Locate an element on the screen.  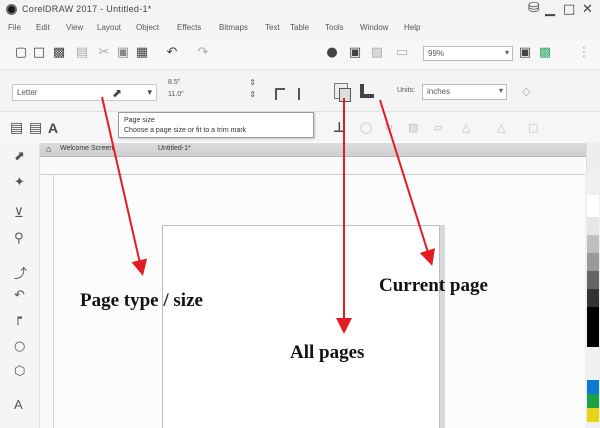
rectangle-tool-icon: ┍ is located at coordinates (18, 318).